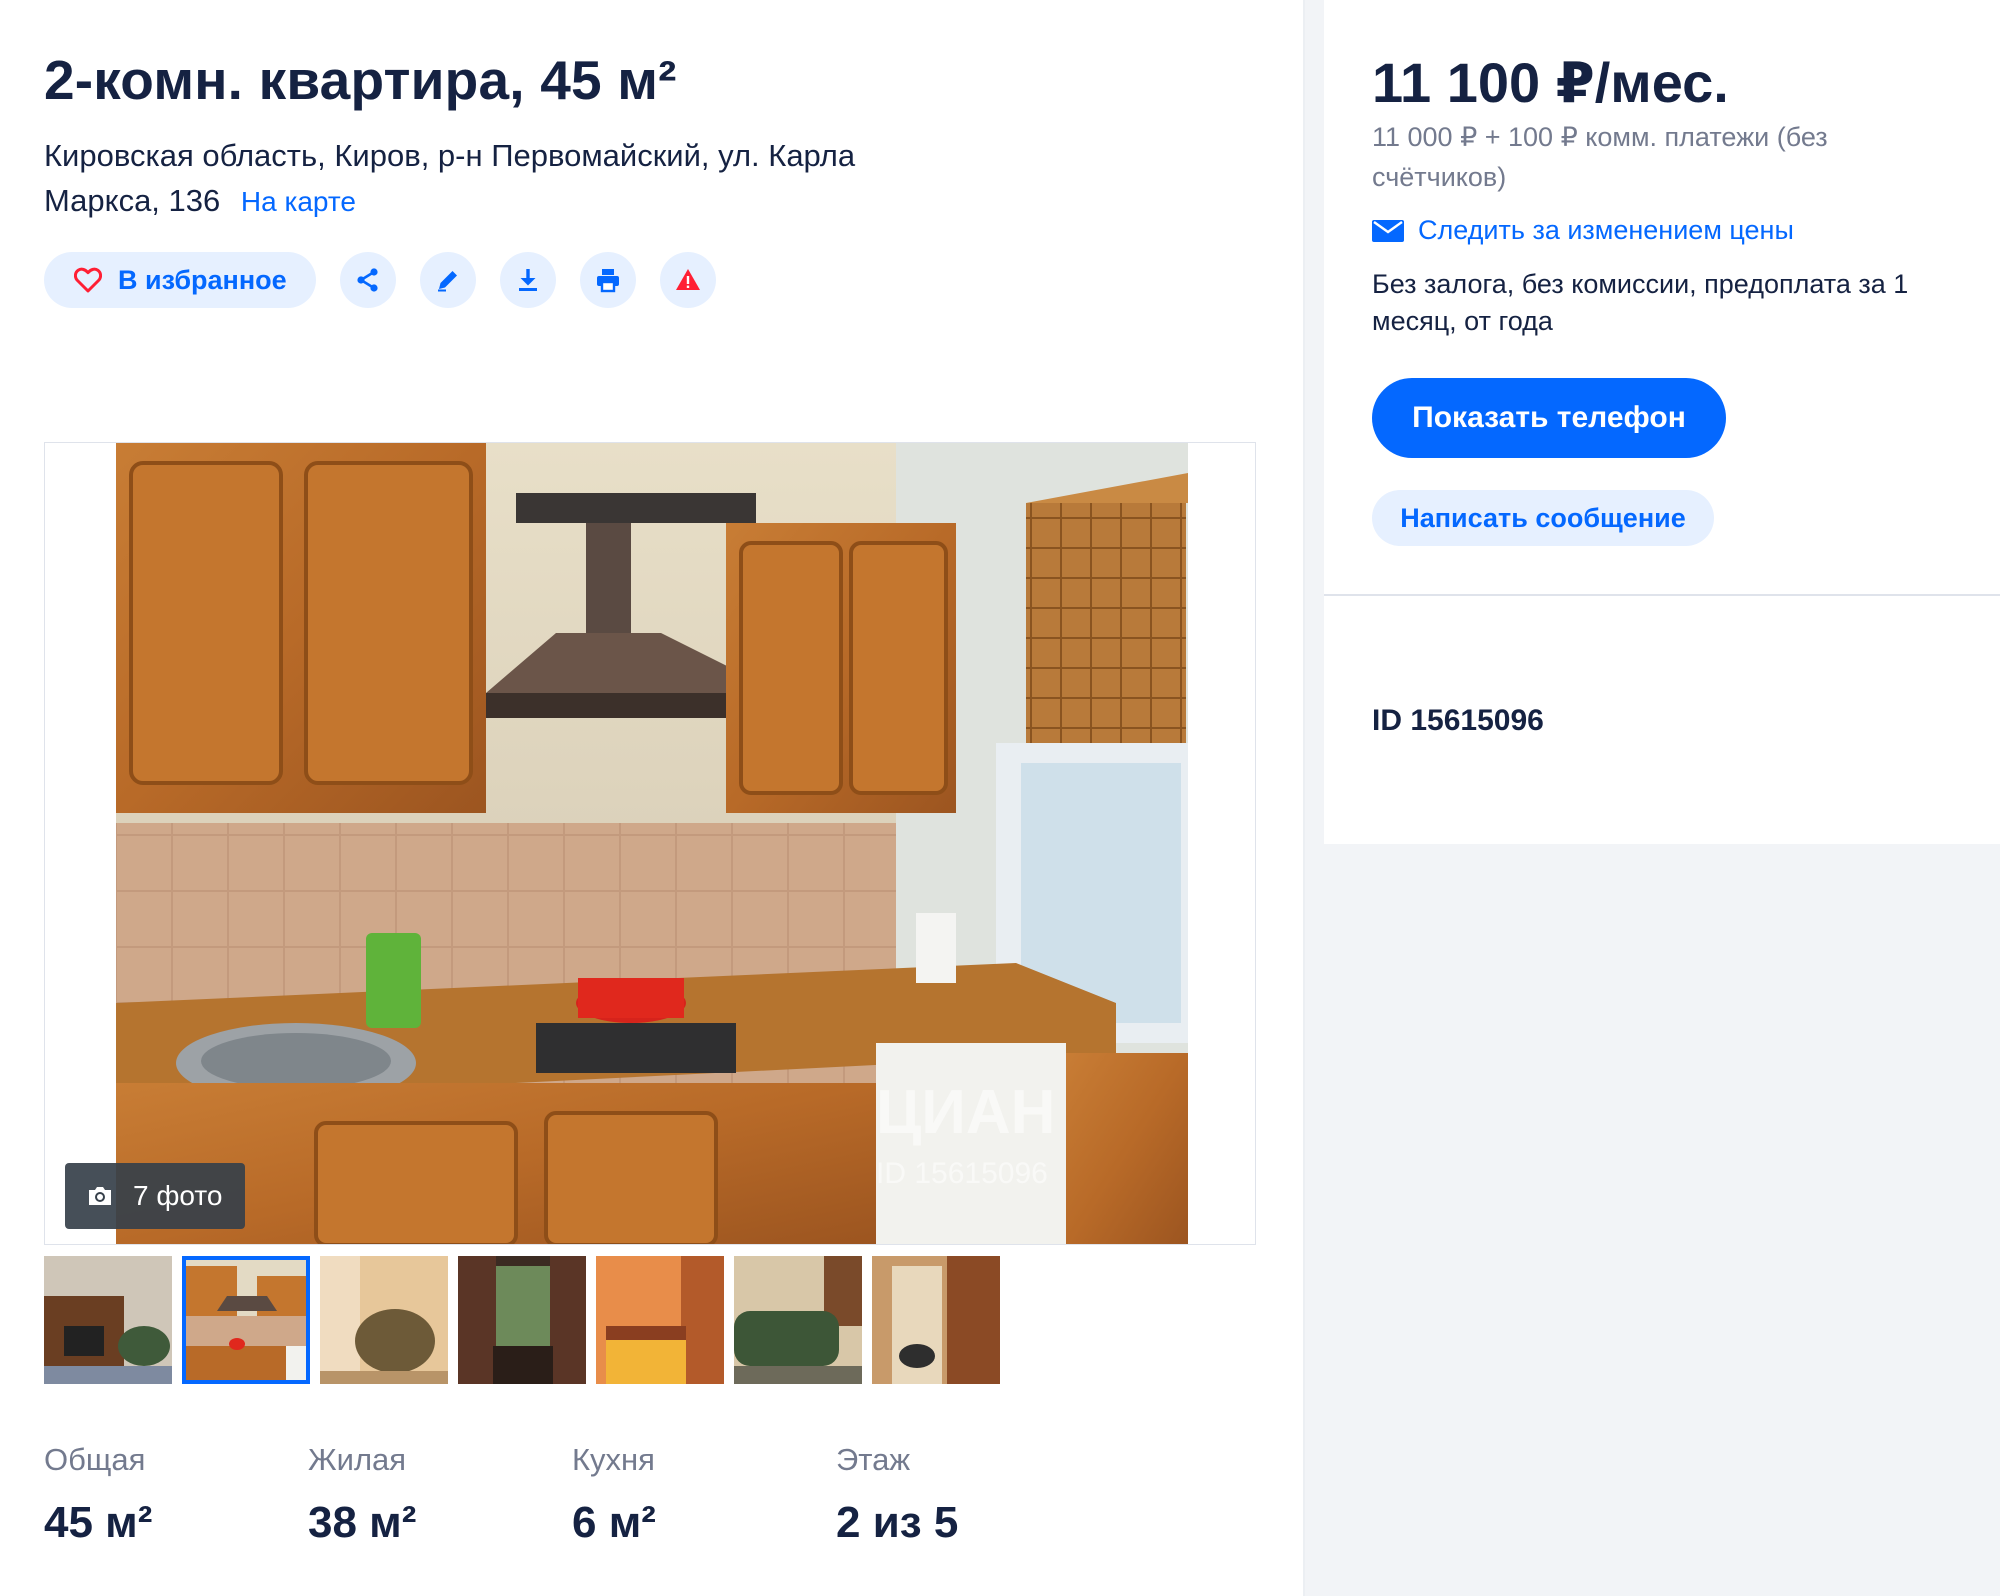 The width and height of the screenshot is (2000, 1596). What do you see at coordinates (98, 1522) in the screenshot?
I see `param-value: 45 м²` at bounding box center [98, 1522].